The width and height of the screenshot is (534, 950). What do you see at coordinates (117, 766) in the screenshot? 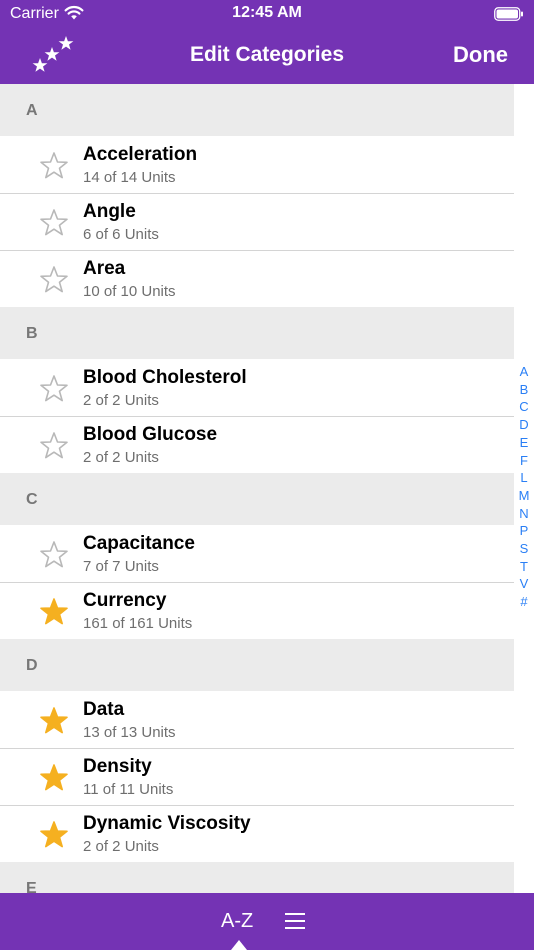
I see `category-name: Density` at bounding box center [117, 766].